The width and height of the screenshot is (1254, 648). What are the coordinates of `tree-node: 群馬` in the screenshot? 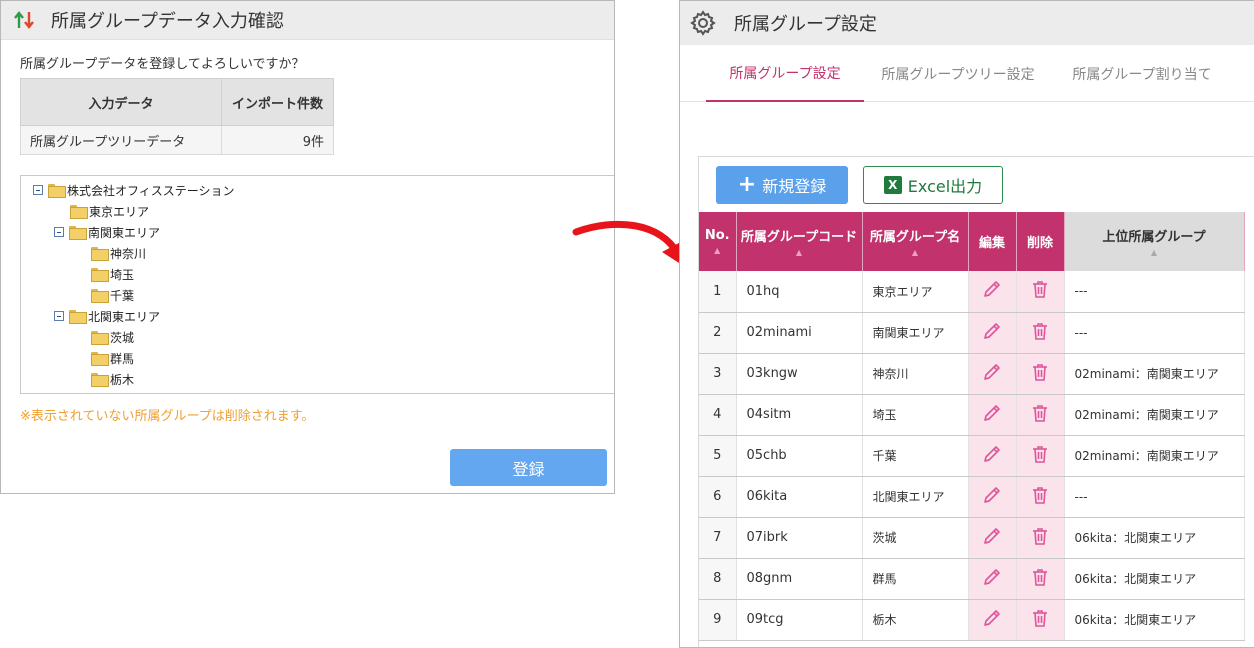 It's located at (112, 358).